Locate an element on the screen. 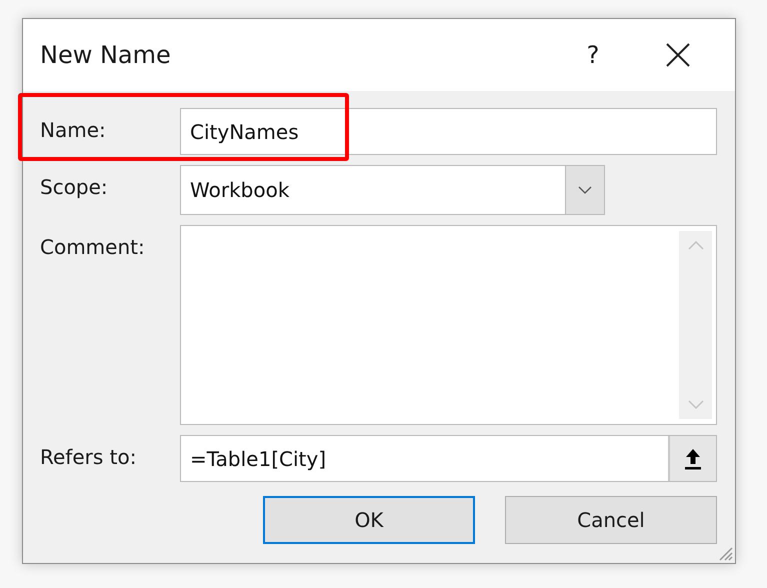 The image size is (767, 588). scroll-up-icon is located at coordinates (696, 245).